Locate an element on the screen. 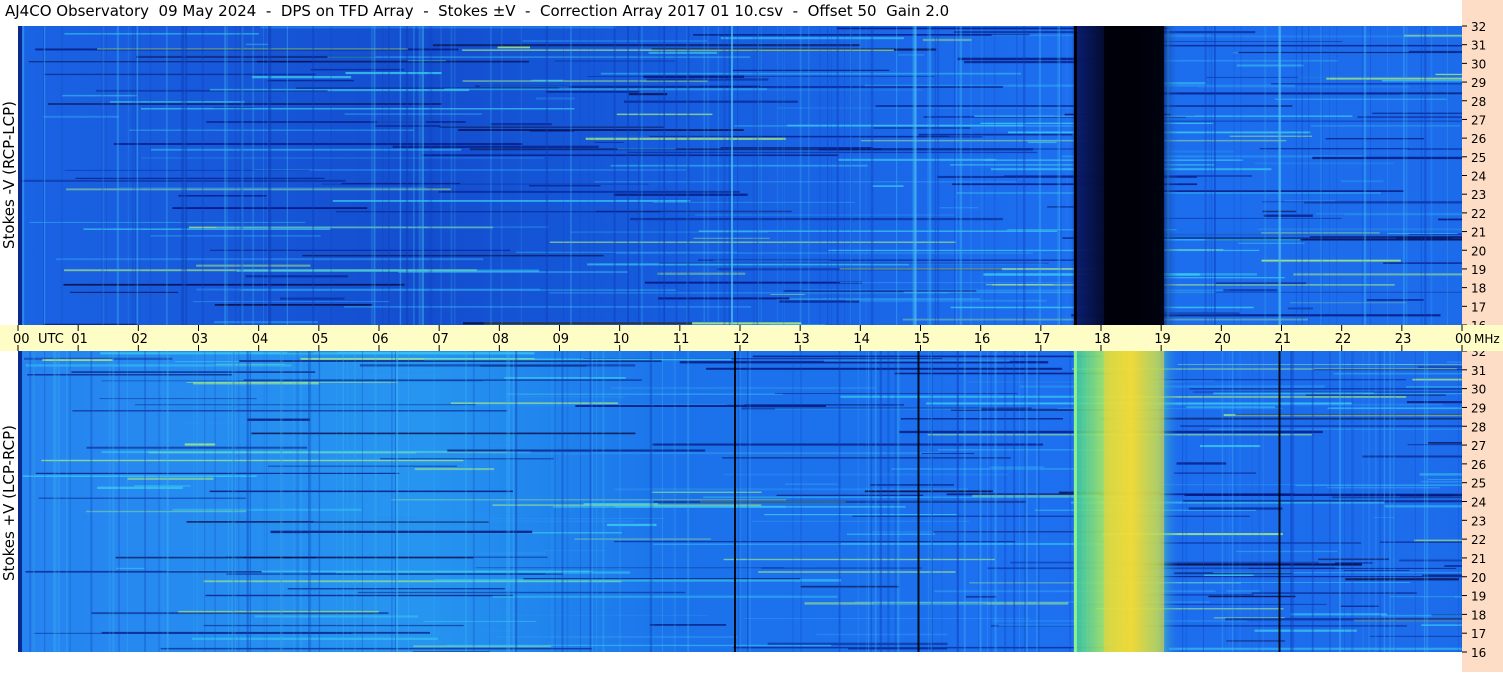  bottom-freq-axis: 32 31 30 29 28 27 26 25 24 23 22 21 20 19 18 17 16 is located at coordinates (1482, 508).